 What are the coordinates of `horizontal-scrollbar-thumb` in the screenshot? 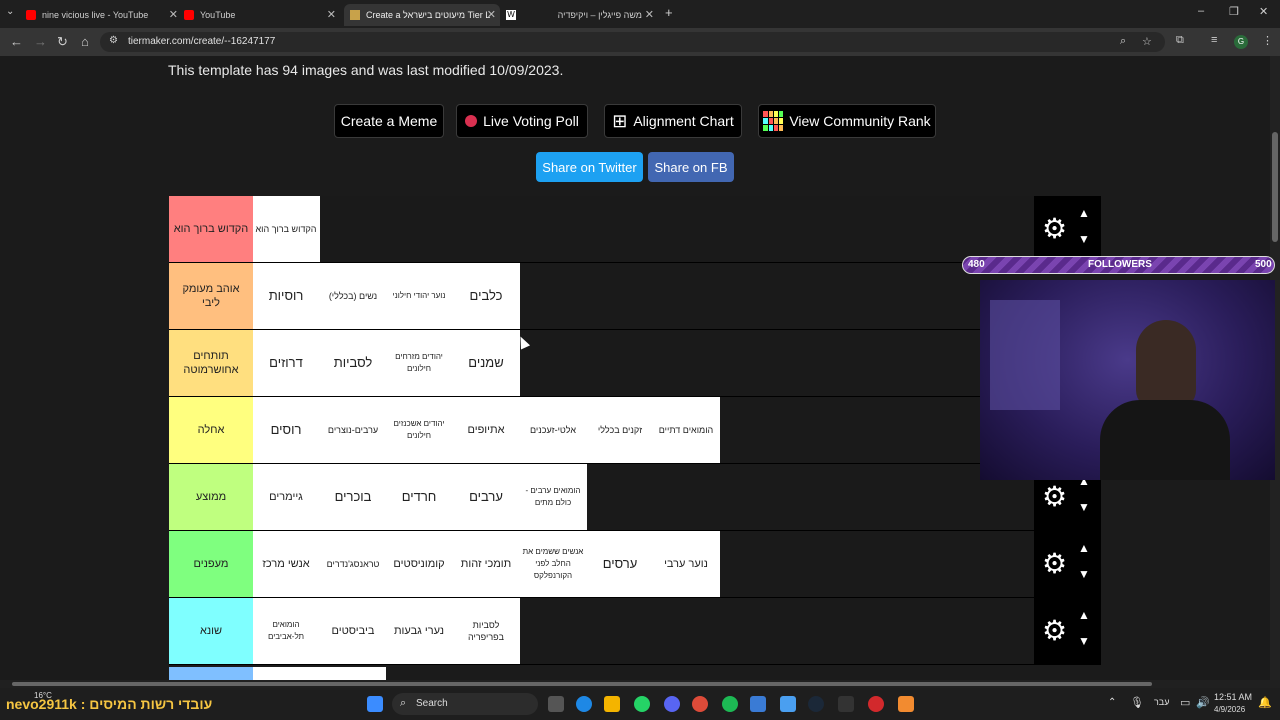 It's located at (582, 684).